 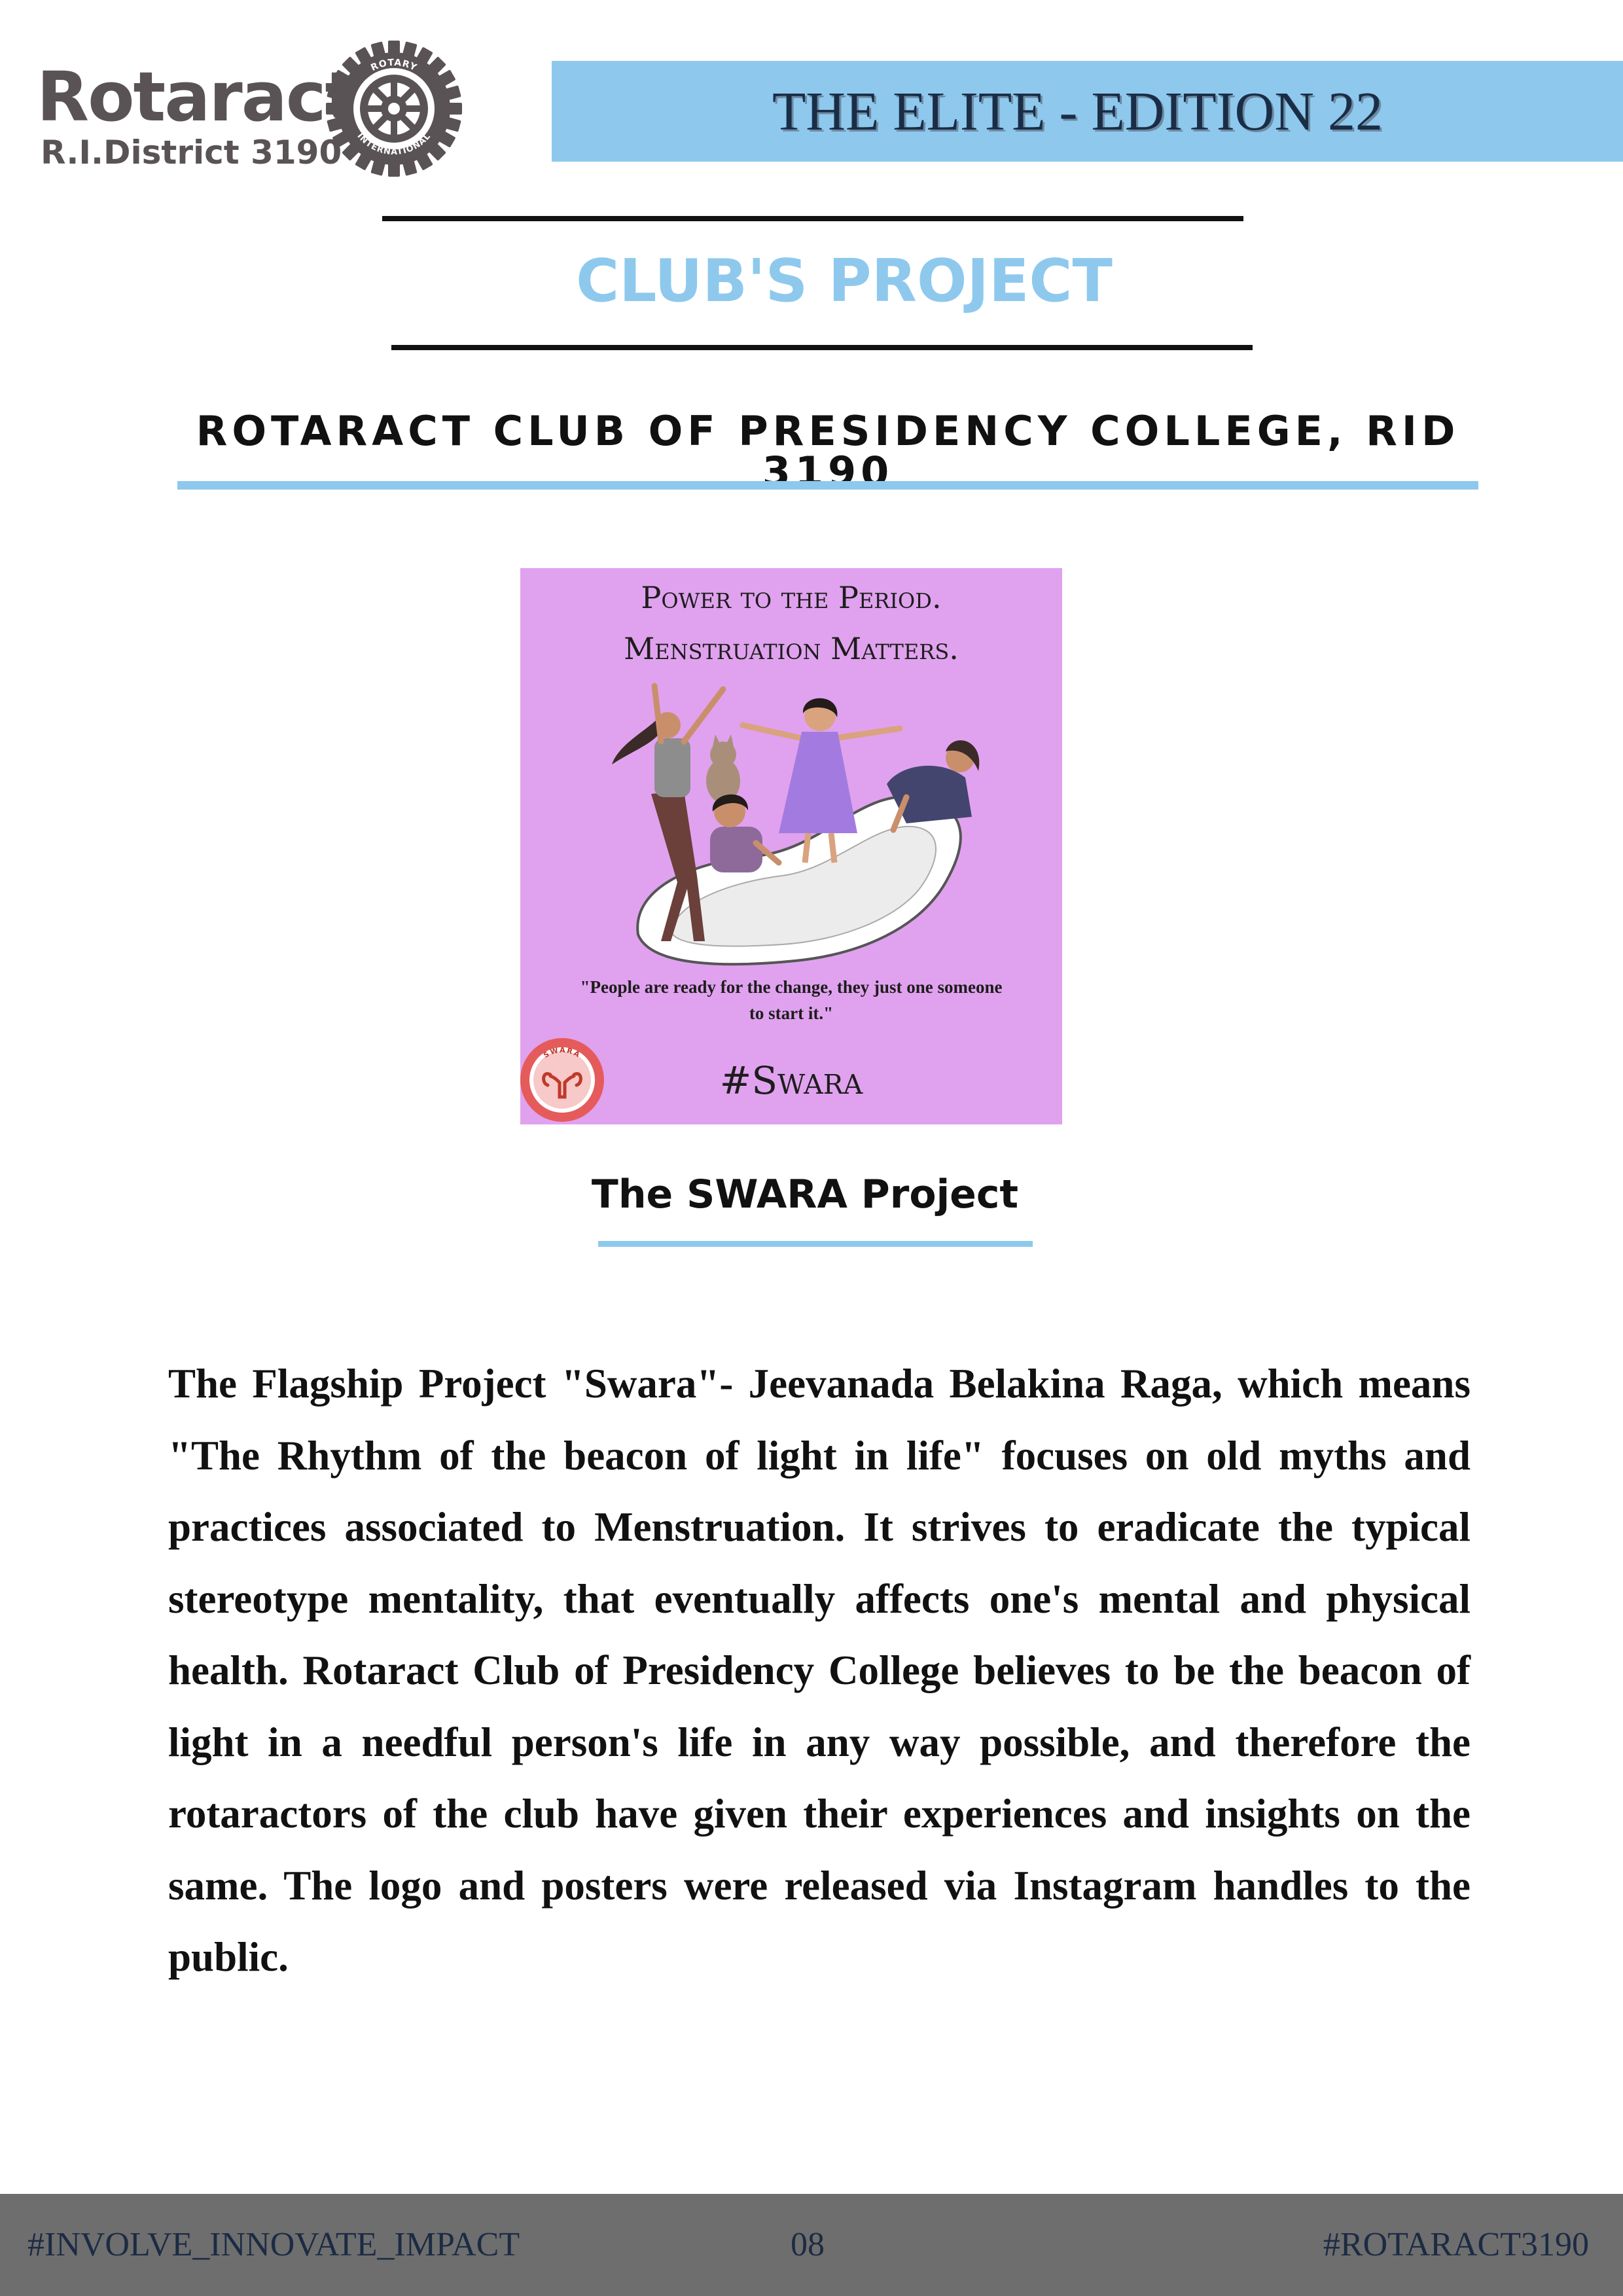 I want to click on poster-headline-2: Menstruation Matters., so click(x=791, y=648).